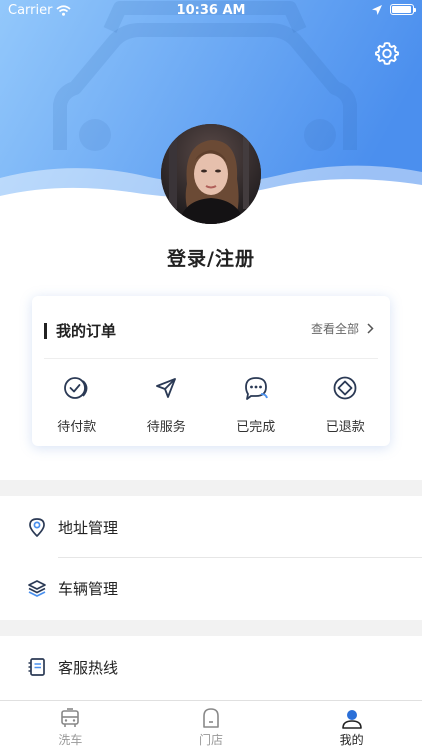  Describe the element at coordinates (86, 331) in the screenshot. I see `my-orders-title: 我的订单` at that location.